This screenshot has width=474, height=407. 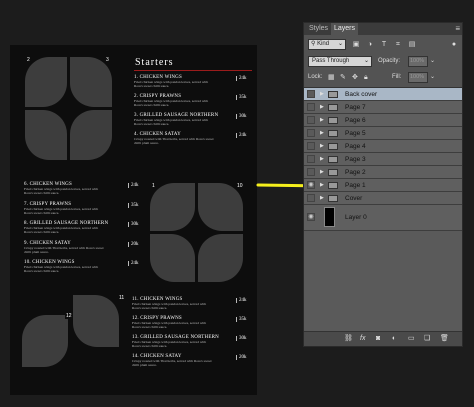 I want to click on layer-row: ◉ ▶ Page 1, so click(x=383, y=185).